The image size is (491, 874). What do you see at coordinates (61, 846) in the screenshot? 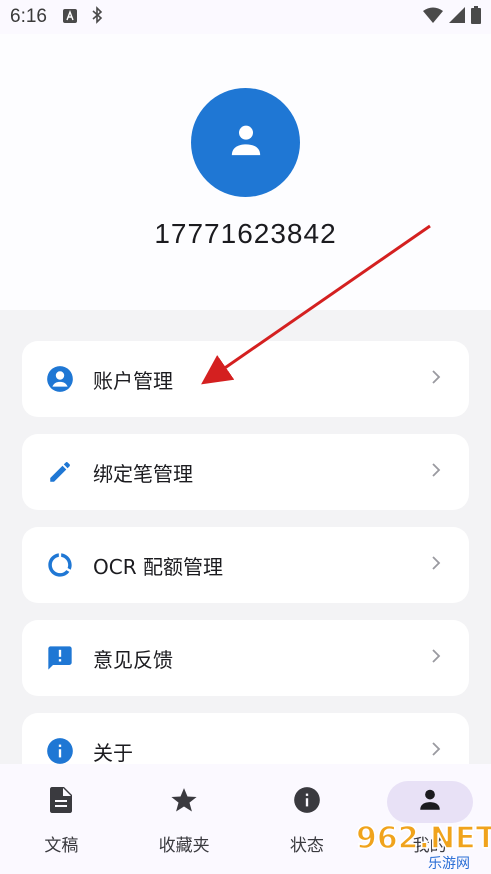
I see `nav-label: 文稿` at bounding box center [61, 846].